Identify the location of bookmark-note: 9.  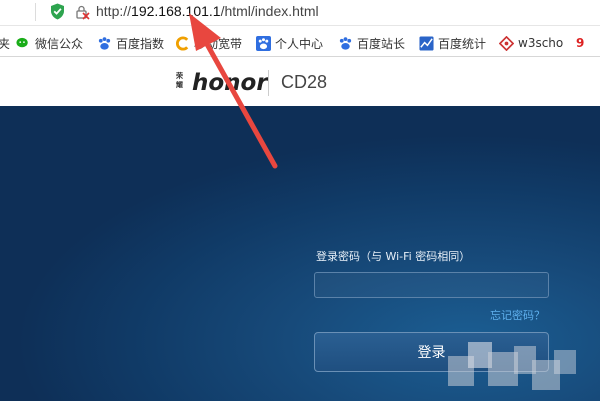
(580, 43).